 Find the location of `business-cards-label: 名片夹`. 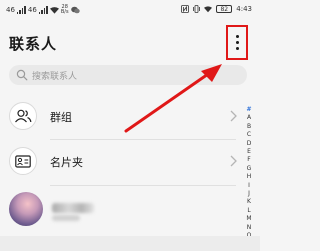

business-cards-label: 名片夹 is located at coordinates (66, 162).